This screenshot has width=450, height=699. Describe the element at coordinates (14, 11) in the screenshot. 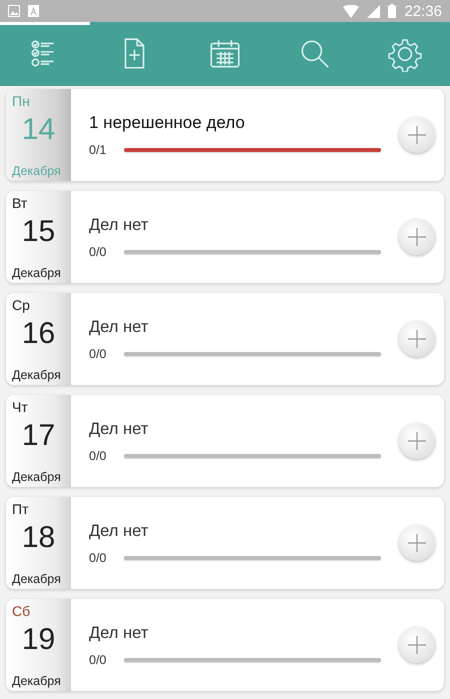

I see `image-notification-icon` at that location.